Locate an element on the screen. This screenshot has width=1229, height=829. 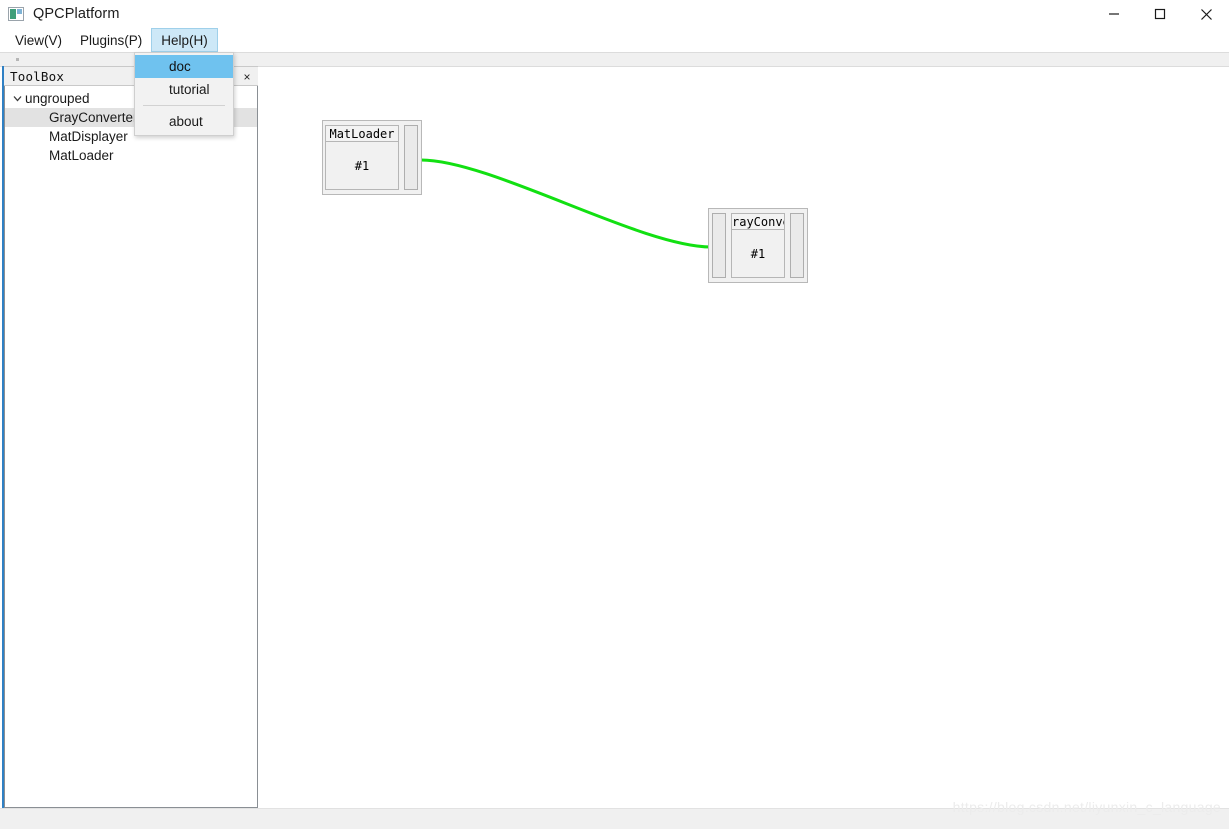
node-content: MatLoader #1 is located at coordinates (362, 157).